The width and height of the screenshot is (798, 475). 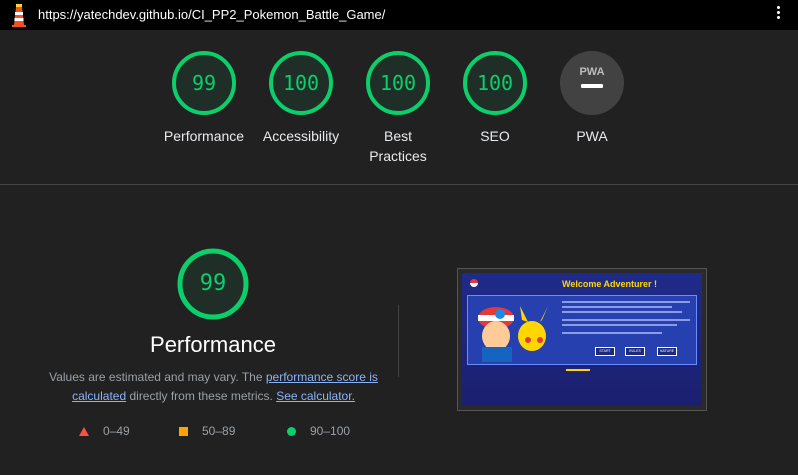 I want to click on square-icon, so click(x=183, y=431).